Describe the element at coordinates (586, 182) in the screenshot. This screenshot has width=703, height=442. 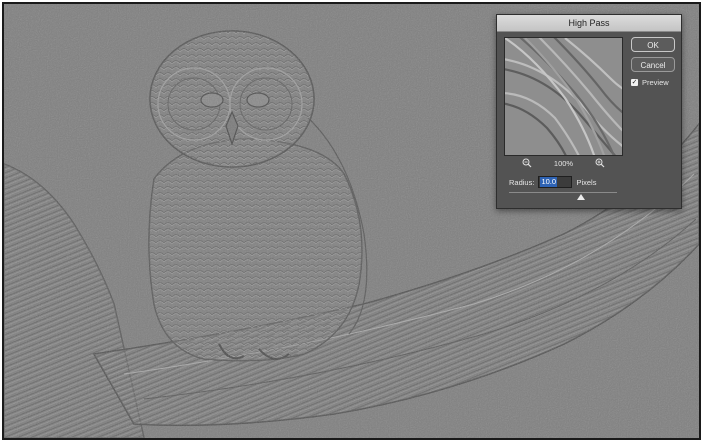
I see `radius-unit: Pixels` at that location.